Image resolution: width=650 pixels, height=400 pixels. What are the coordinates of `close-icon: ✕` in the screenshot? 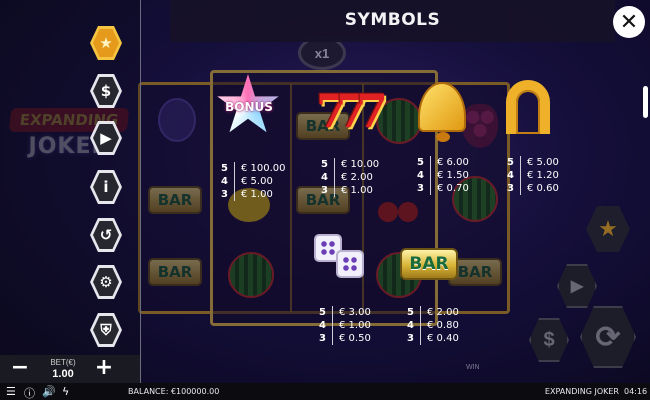 It's located at (629, 22).